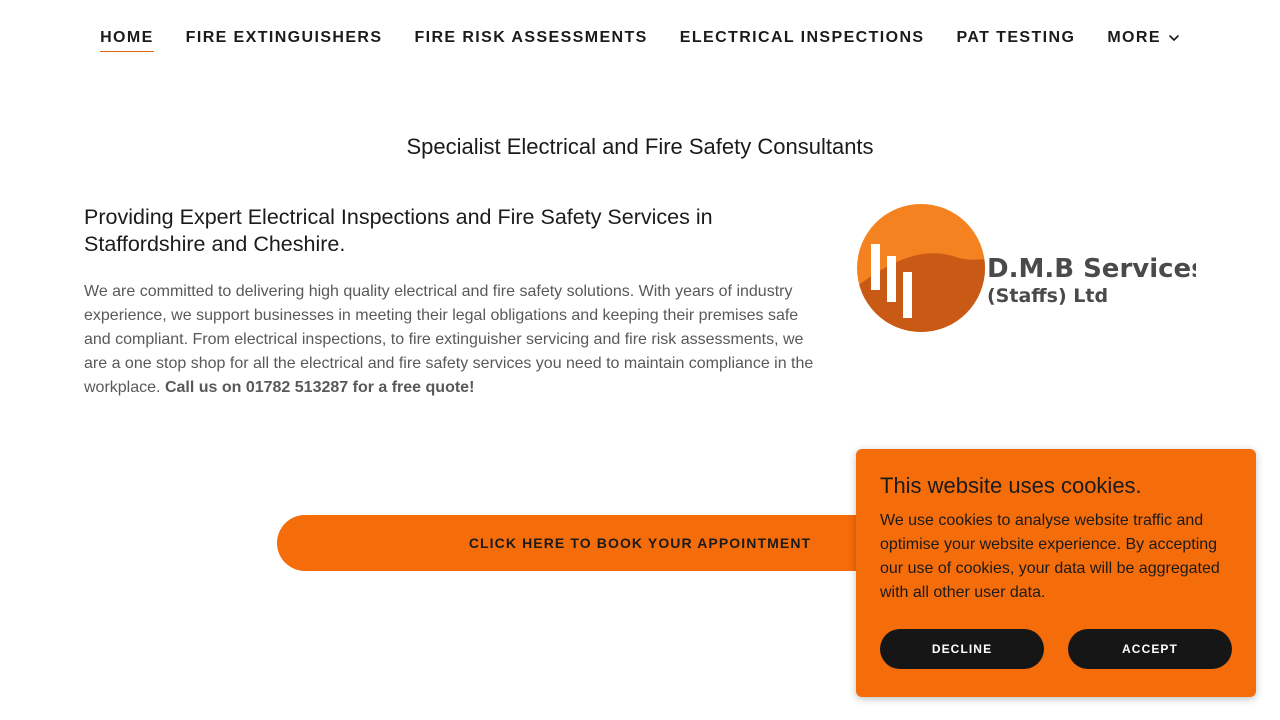 The image size is (1280, 720). What do you see at coordinates (1134, 37) in the screenshot?
I see `nav-item-more-label: MORE` at bounding box center [1134, 37].